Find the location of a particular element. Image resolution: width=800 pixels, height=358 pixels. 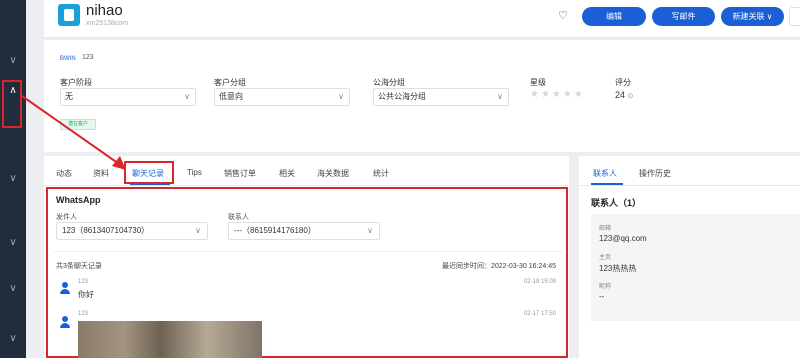

write-email-button: 写邮件 is located at coordinates (683, 16).